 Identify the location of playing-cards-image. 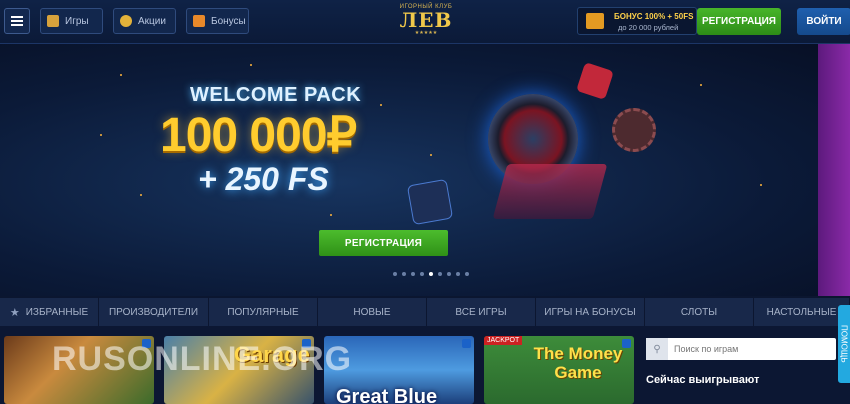
(550, 191).